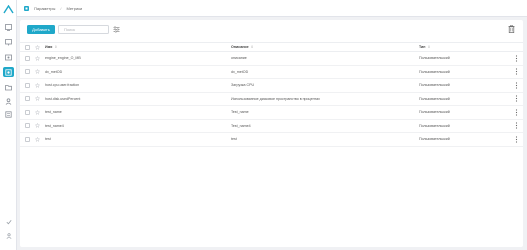 Image resolution: width=527 pixels, height=250 pixels. Describe the element at coordinates (53, 72) in the screenshot. I see `cell-name: dx_metOD` at that location.